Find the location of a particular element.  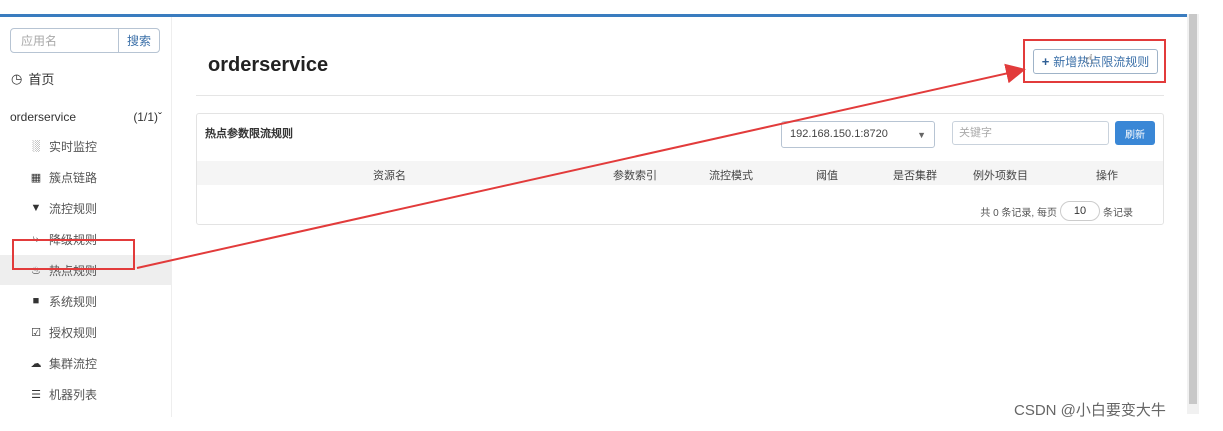

cloud-icon: ☁ is located at coordinates (36, 363).